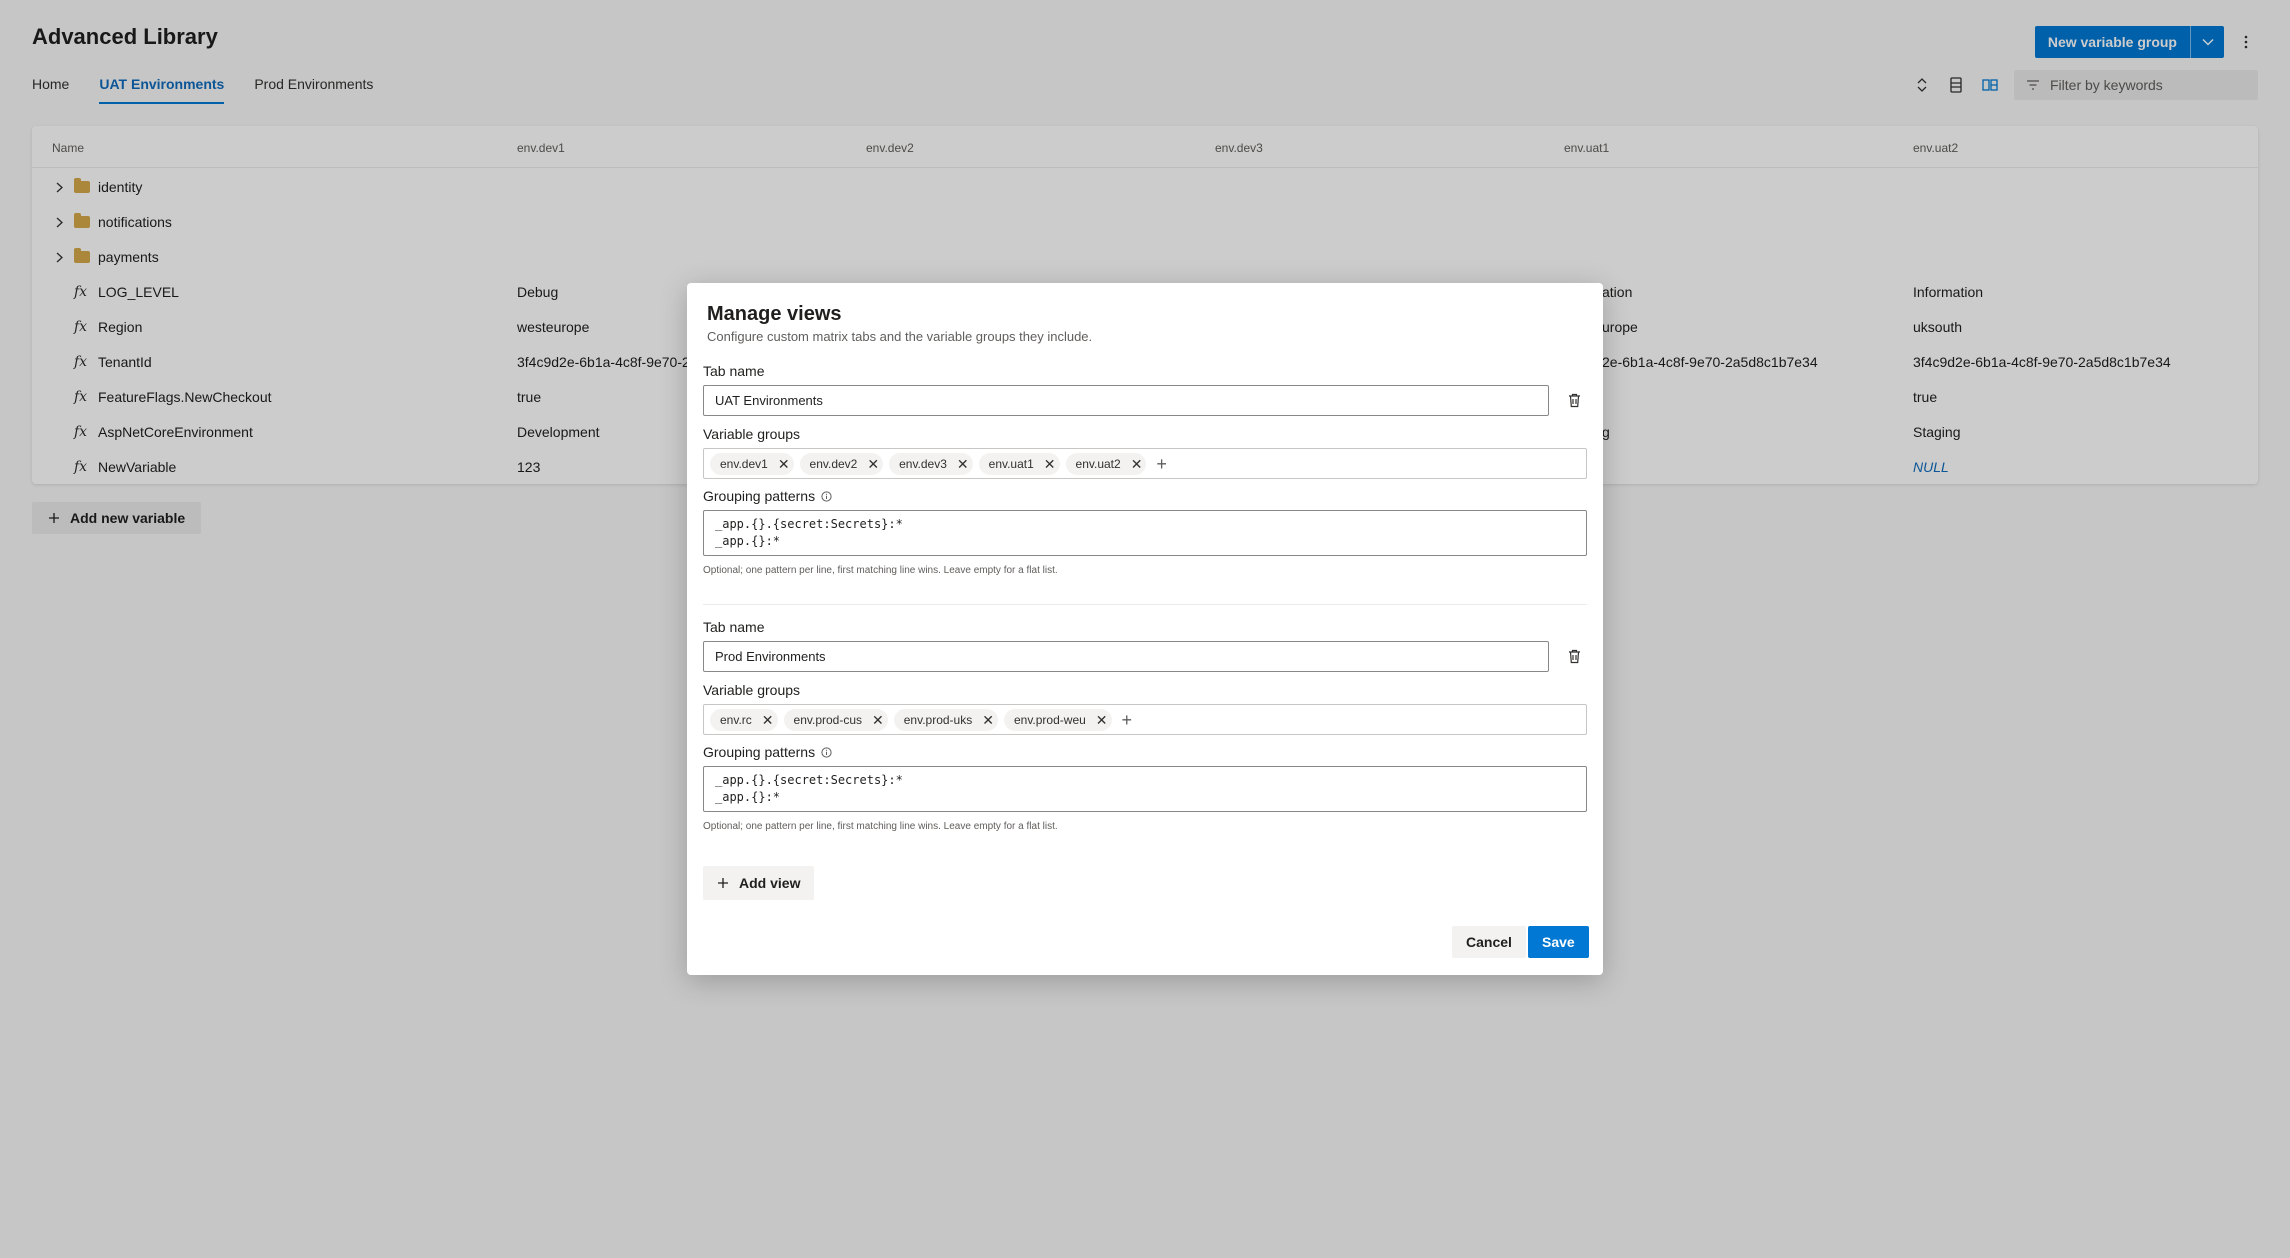 The image size is (2290, 1258). Describe the element at coordinates (1049, 719) in the screenshot. I see `tag-label: env.prod-weu` at that location.